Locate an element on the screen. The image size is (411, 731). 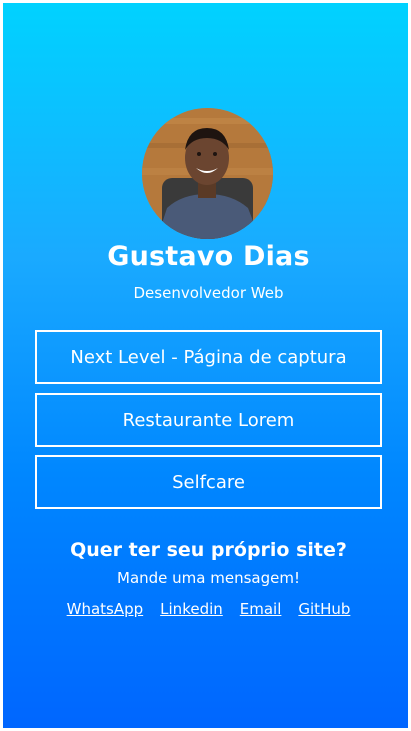
contact-title: Quer ter seu próprio site? is located at coordinates (208, 550).